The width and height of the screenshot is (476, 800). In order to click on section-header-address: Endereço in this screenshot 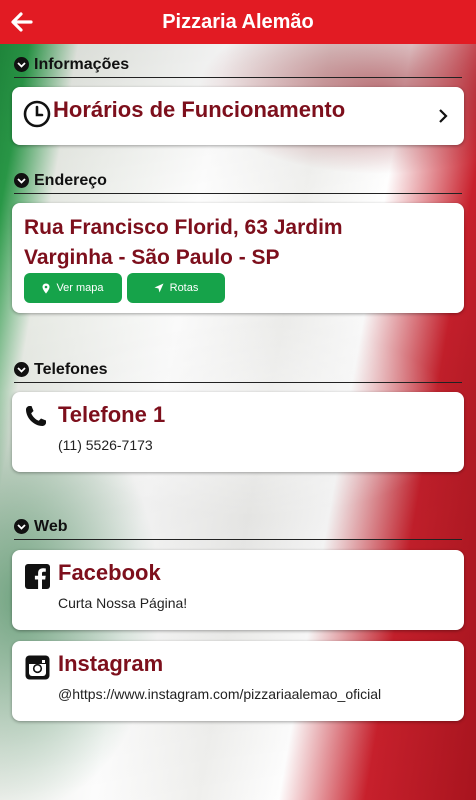, I will do `click(238, 181)`.